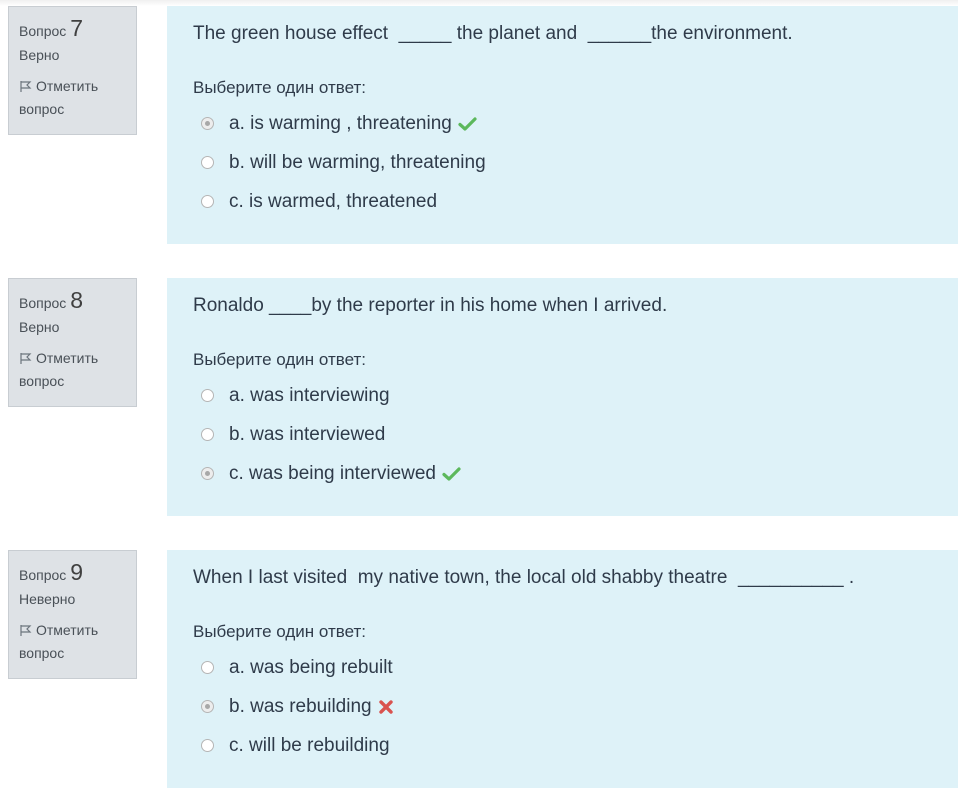 The image size is (958, 790). What do you see at coordinates (72, 70) in the screenshot?
I see `question-info-panel: Вопрос 7 Верно Отметить вопрос` at bounding box center [72, 70].